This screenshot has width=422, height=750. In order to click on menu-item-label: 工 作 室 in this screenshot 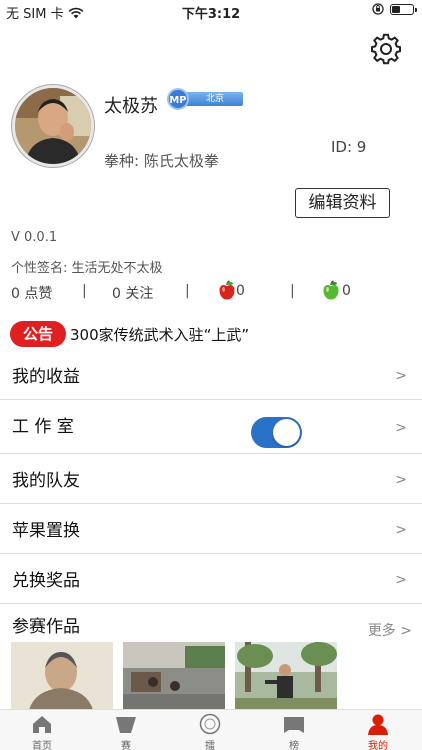, I will do `click(43, 427)`.